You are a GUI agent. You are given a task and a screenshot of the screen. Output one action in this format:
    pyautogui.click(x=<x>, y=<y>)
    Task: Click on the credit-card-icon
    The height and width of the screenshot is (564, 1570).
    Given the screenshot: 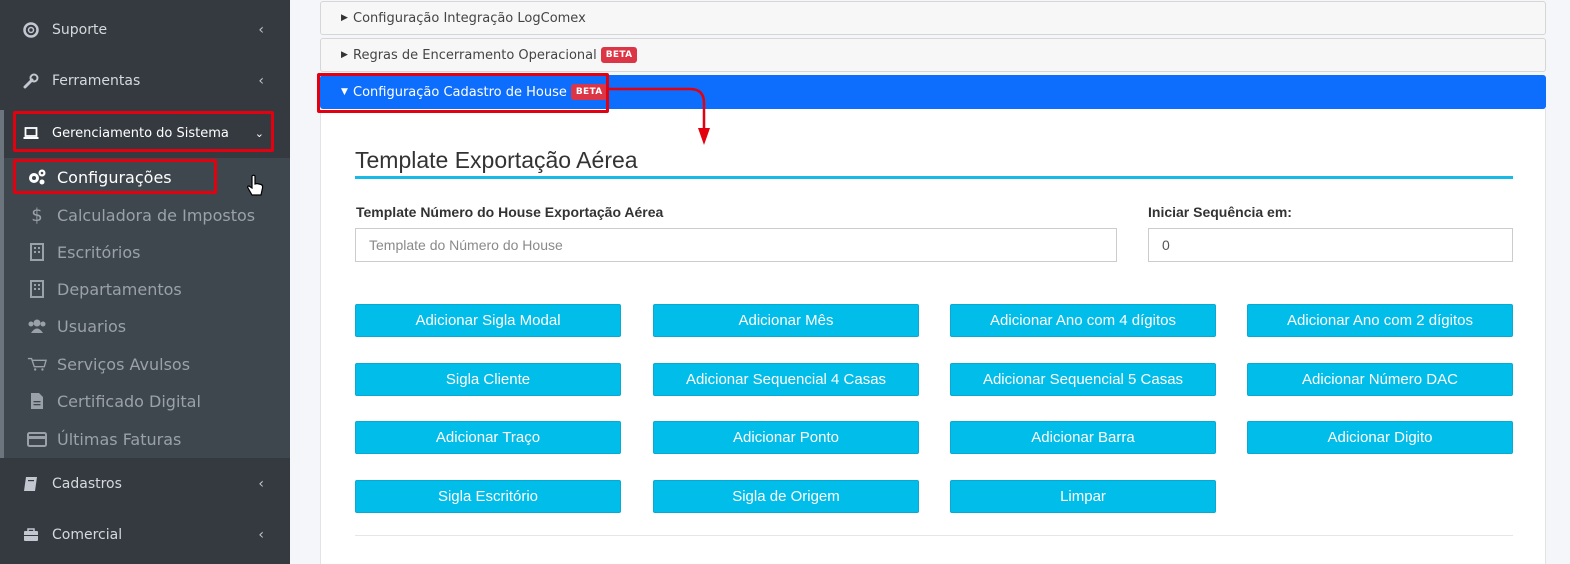 What is the action you would take?
    pyautogui.click(x=37, y=439)
    